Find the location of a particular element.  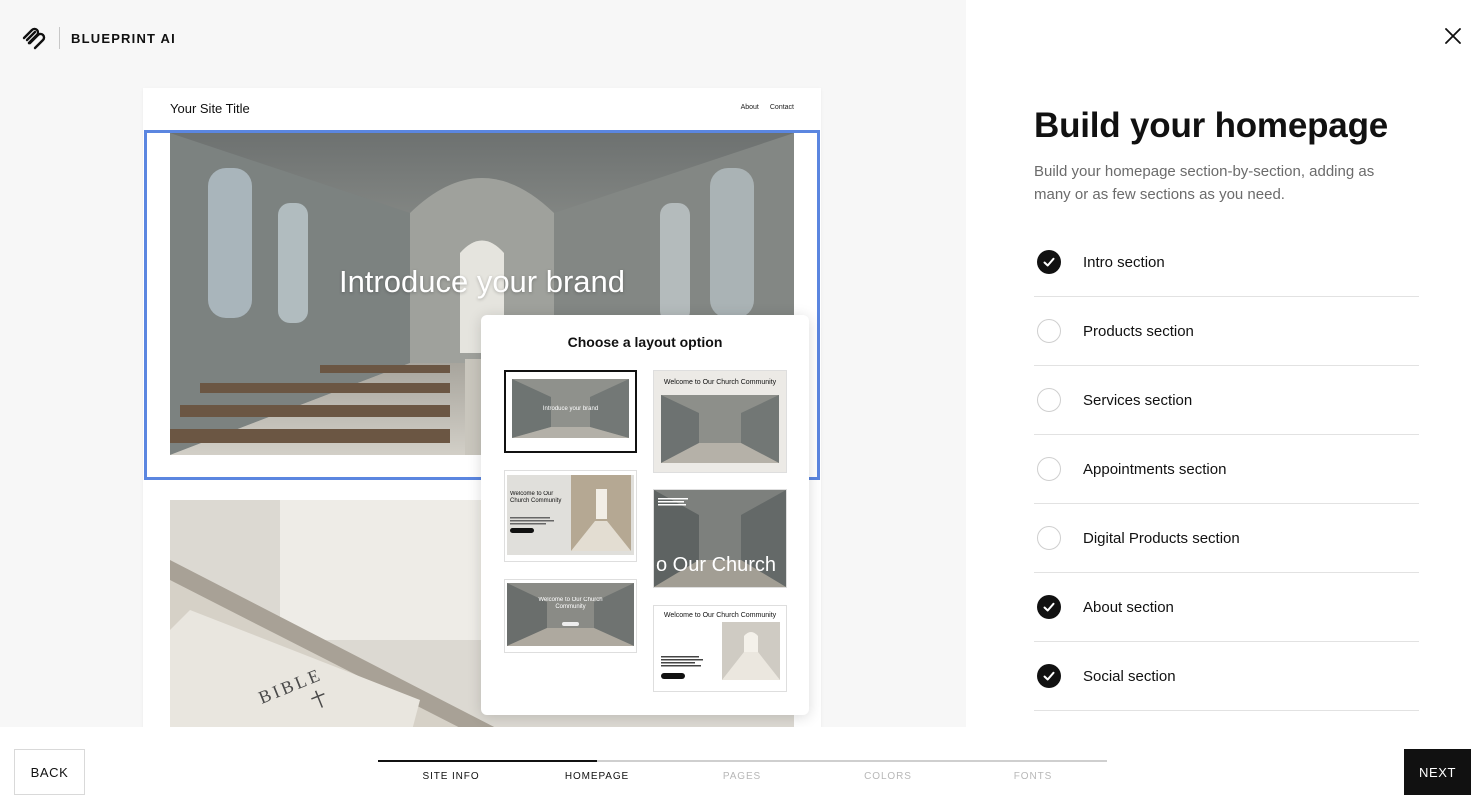

layout-option-3: Welcome to Our Church Community is located at coordinates (570, 516).